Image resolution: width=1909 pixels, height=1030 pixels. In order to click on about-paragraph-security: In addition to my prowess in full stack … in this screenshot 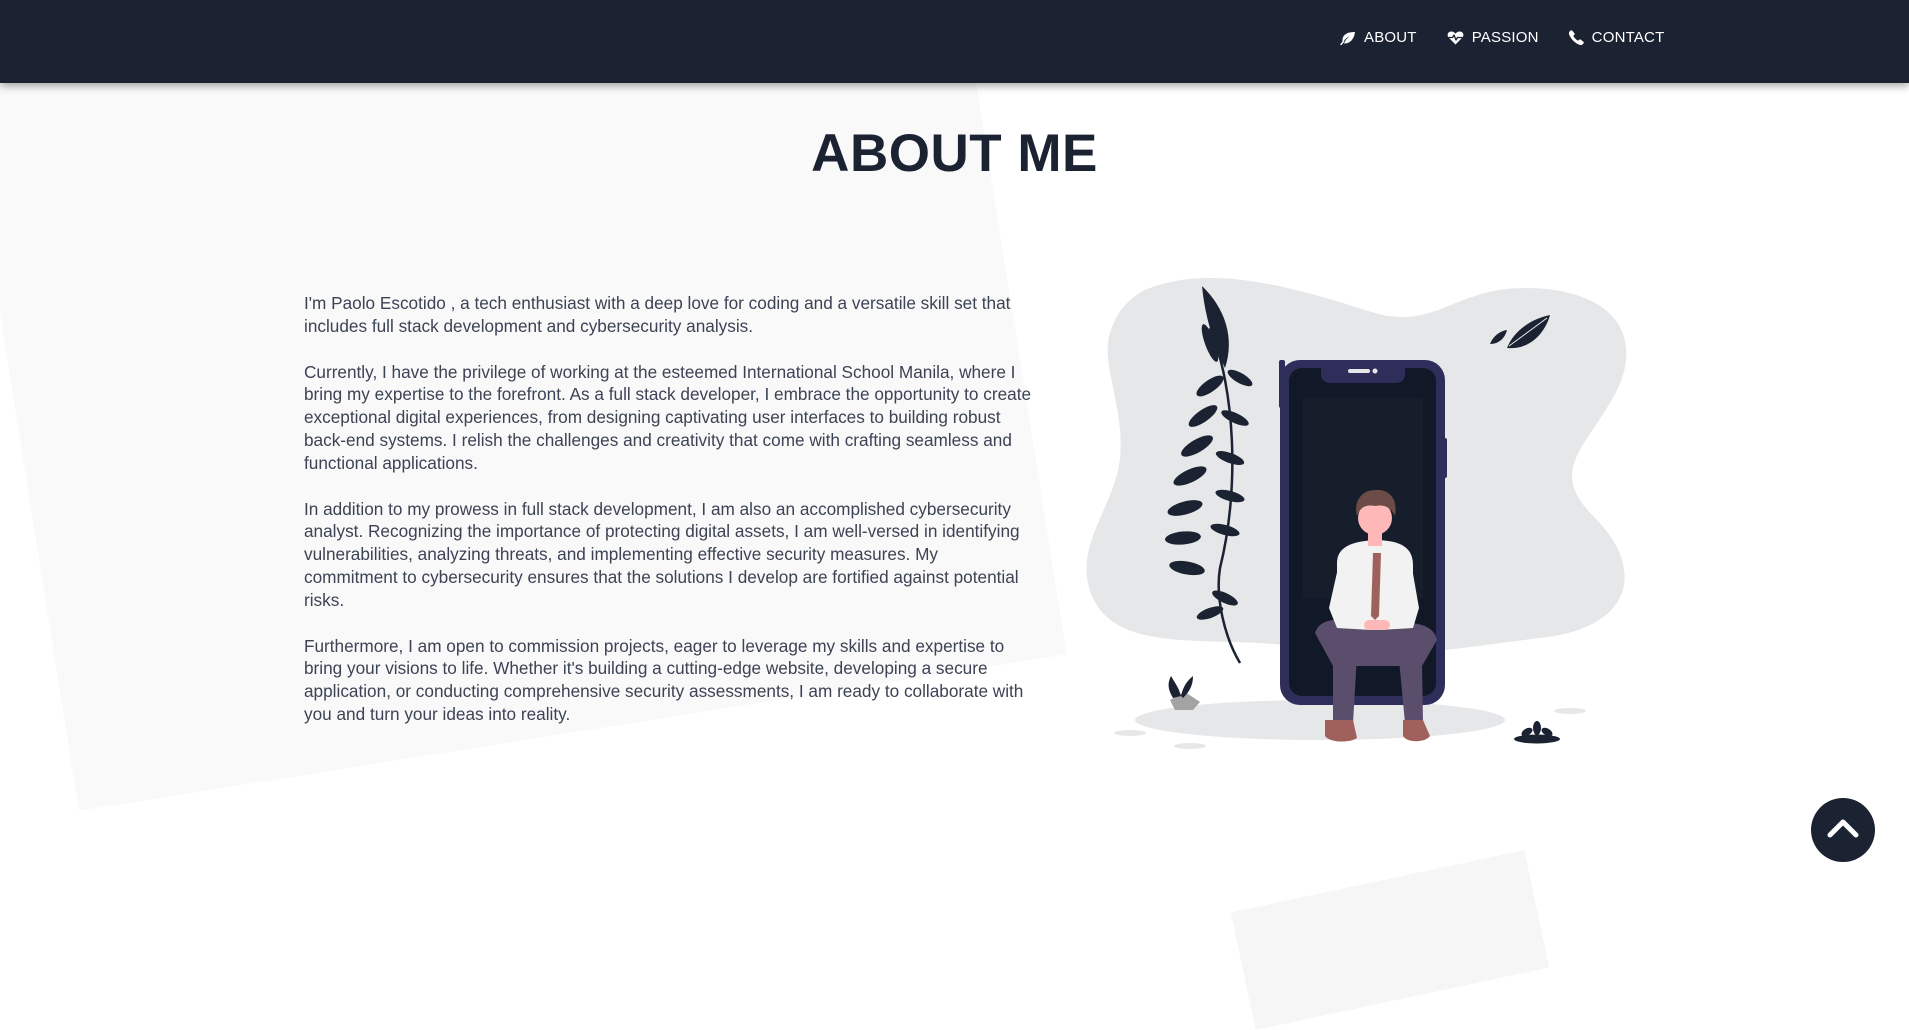, I will do `click(662, 554)`.